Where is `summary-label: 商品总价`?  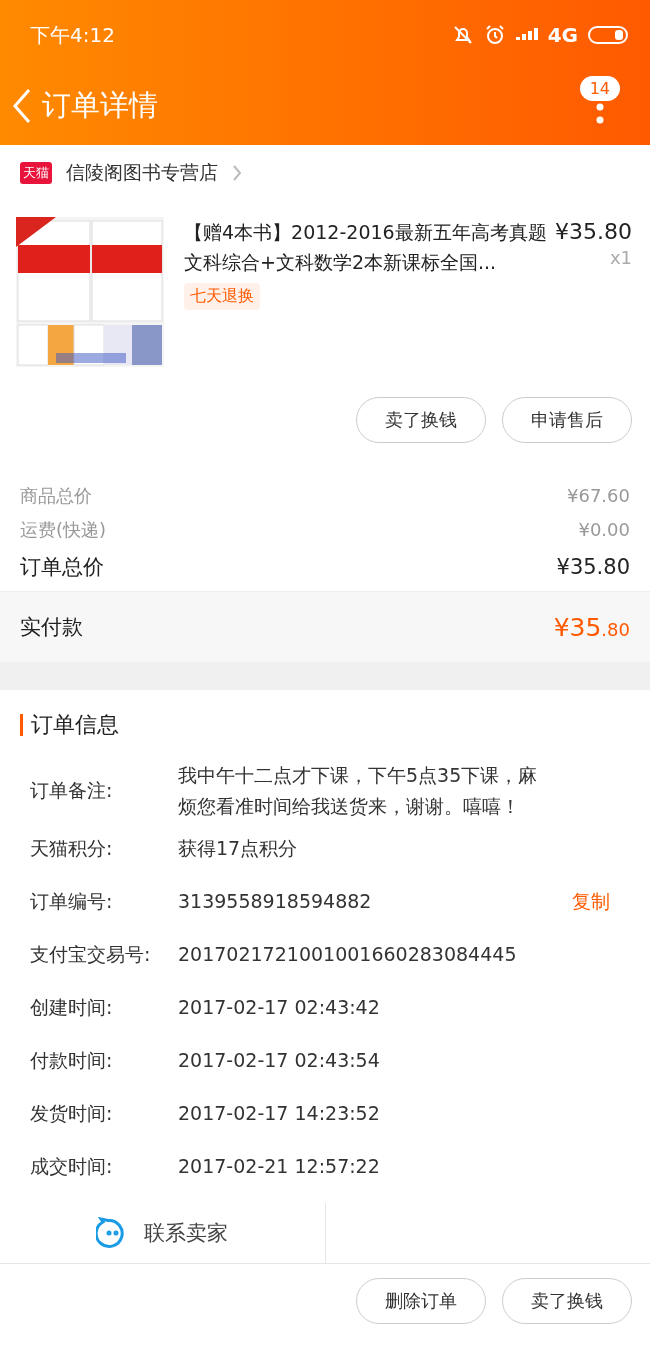 summary-label: 商品总价 is located at coordinates (56, 496).